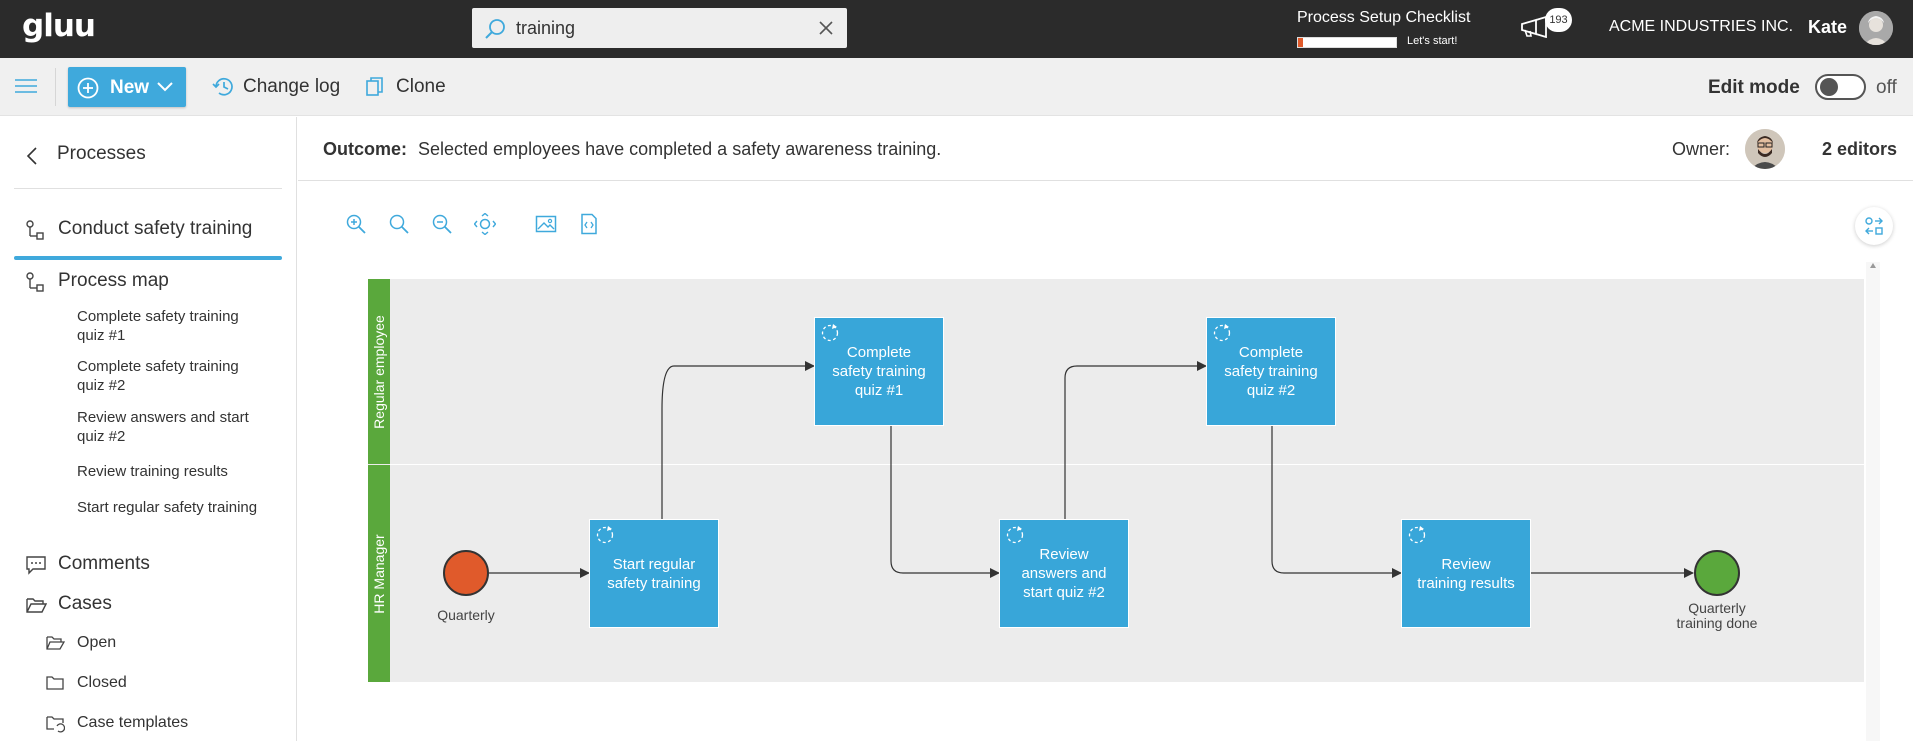 Image resolution: width=1913 pixels, height=741 pixels. What do you see at coordinates (1135, 440) in the screenshot?
I see `flow-task3-to-task4` at bounding box center [1135, 440].